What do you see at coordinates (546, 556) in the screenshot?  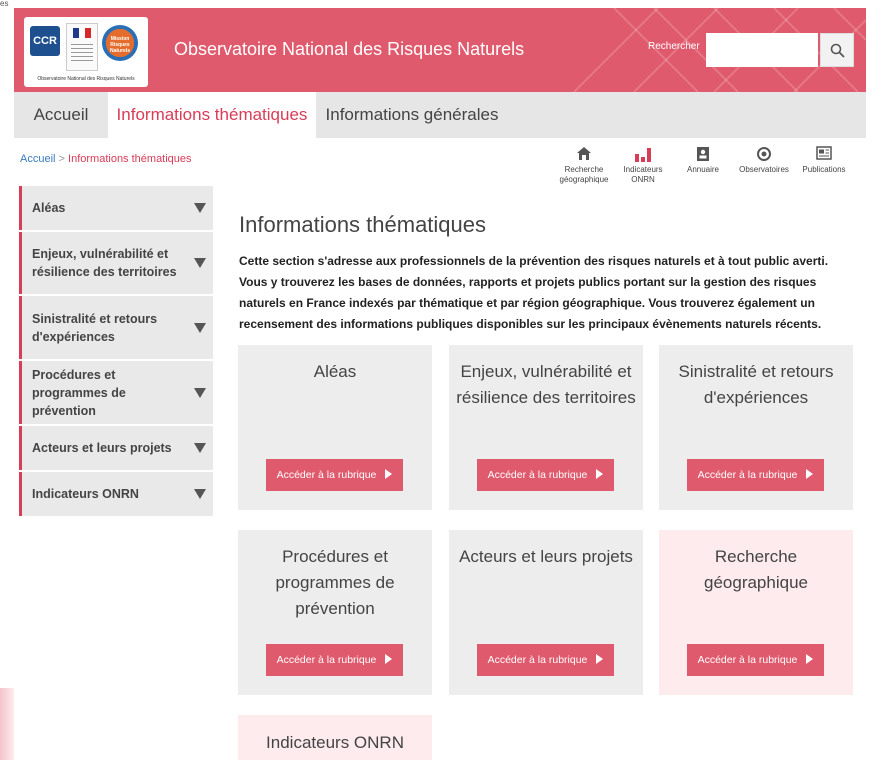 I see `card-title: Acteurs et leurs projets` at bounding box center [546, 556].